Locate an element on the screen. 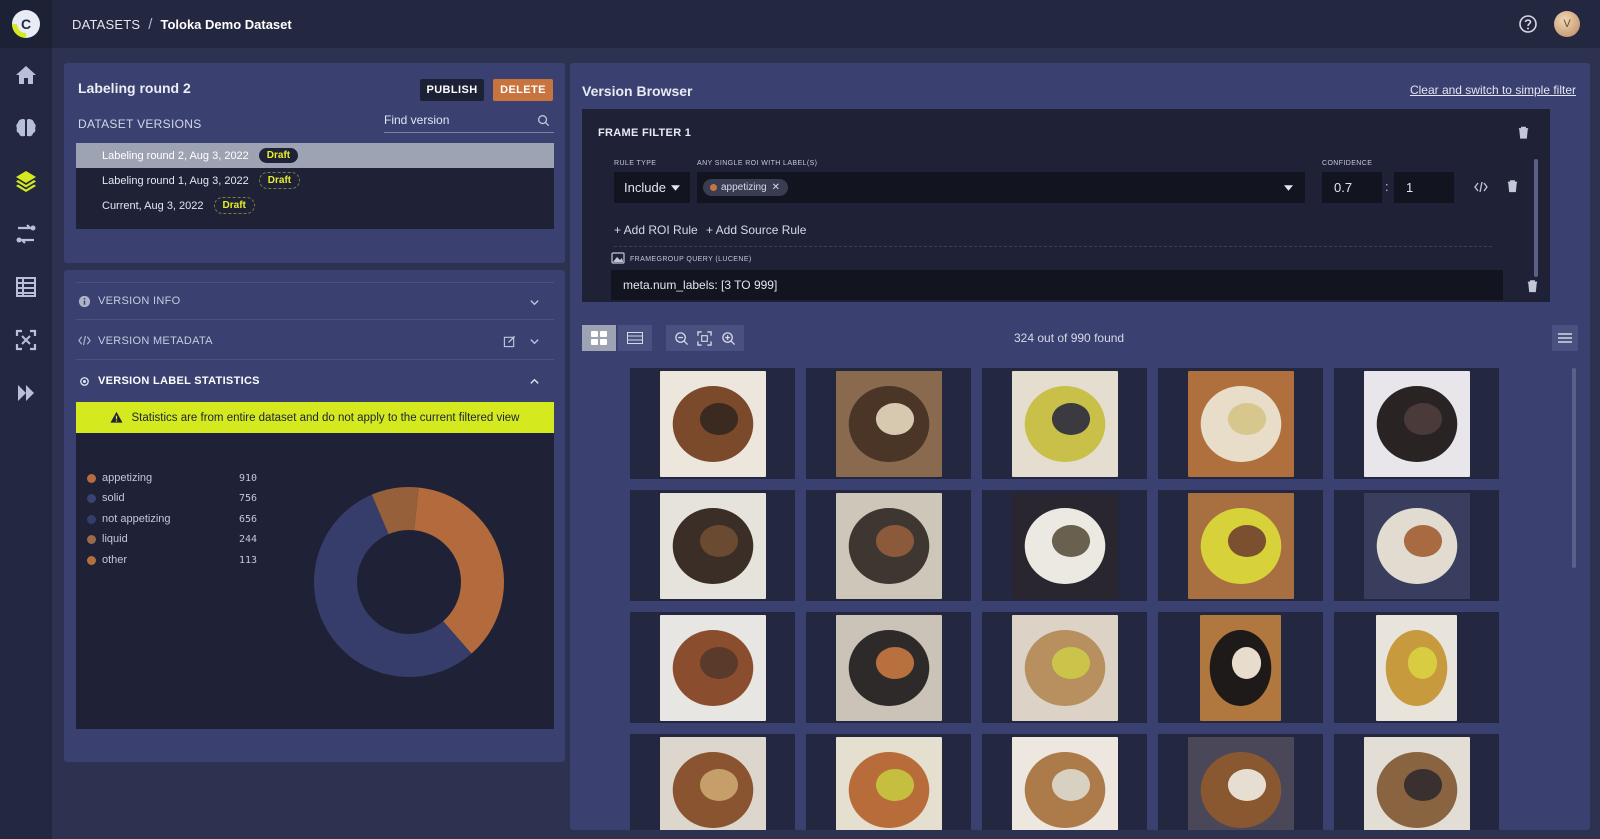 The width and height of the screenshot is (1600, 839). chevron-up-icon is located at coordinates (534, 381).